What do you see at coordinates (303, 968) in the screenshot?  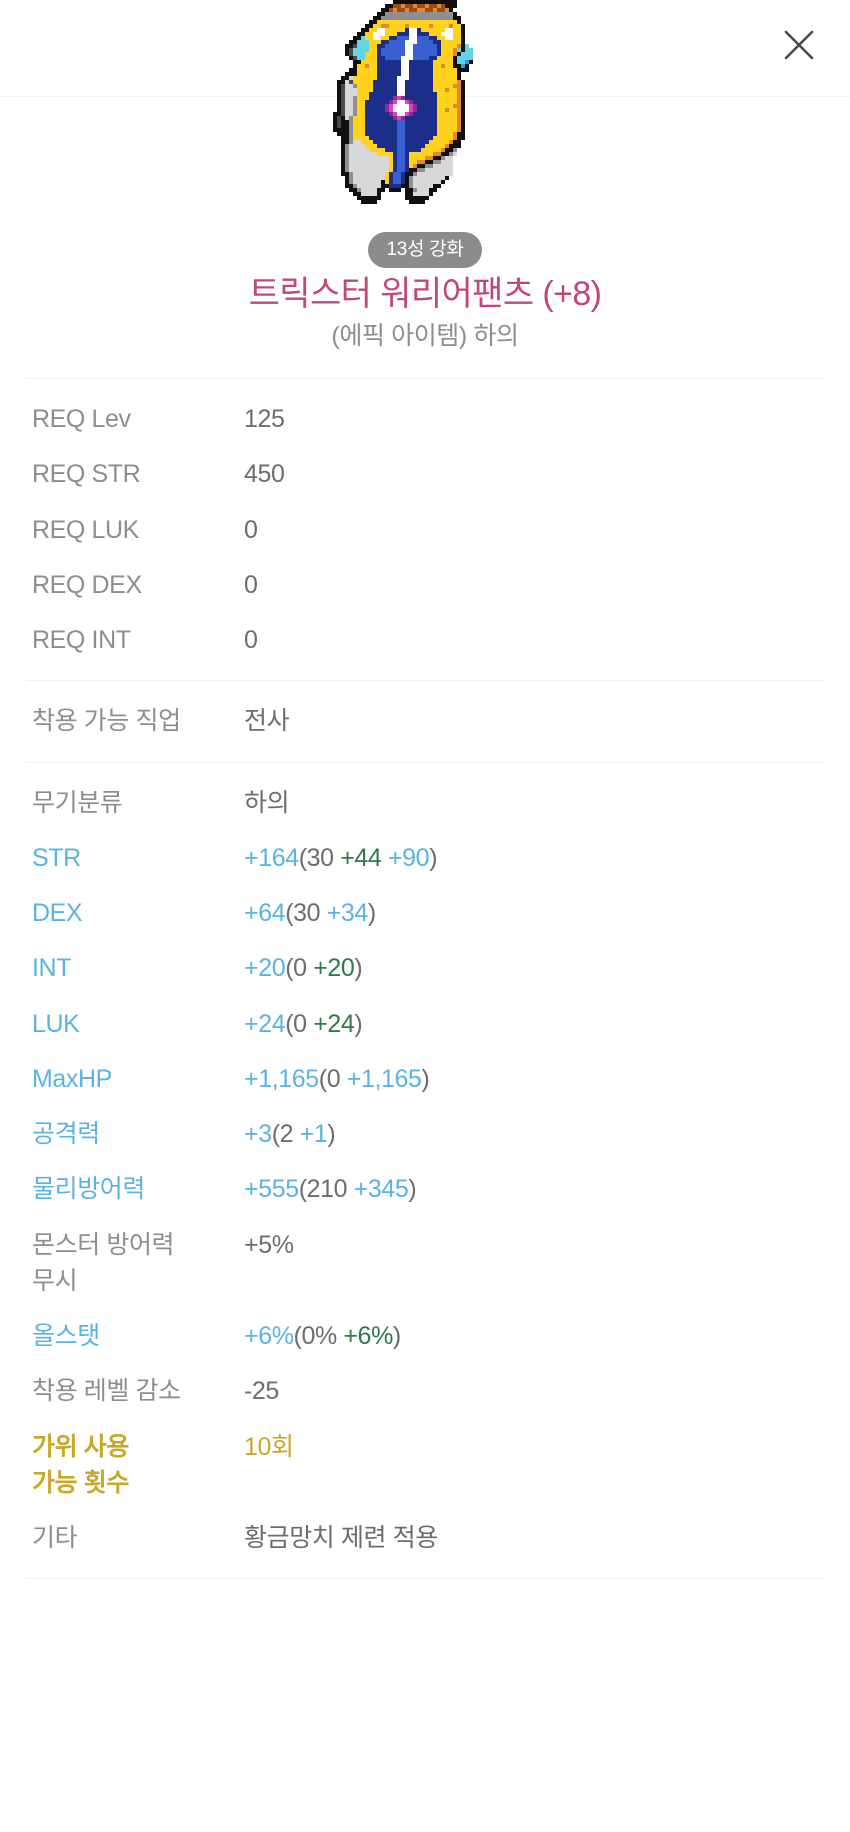 I see `stat-value: +20(0 +20)` at bounding box center [303, 968].